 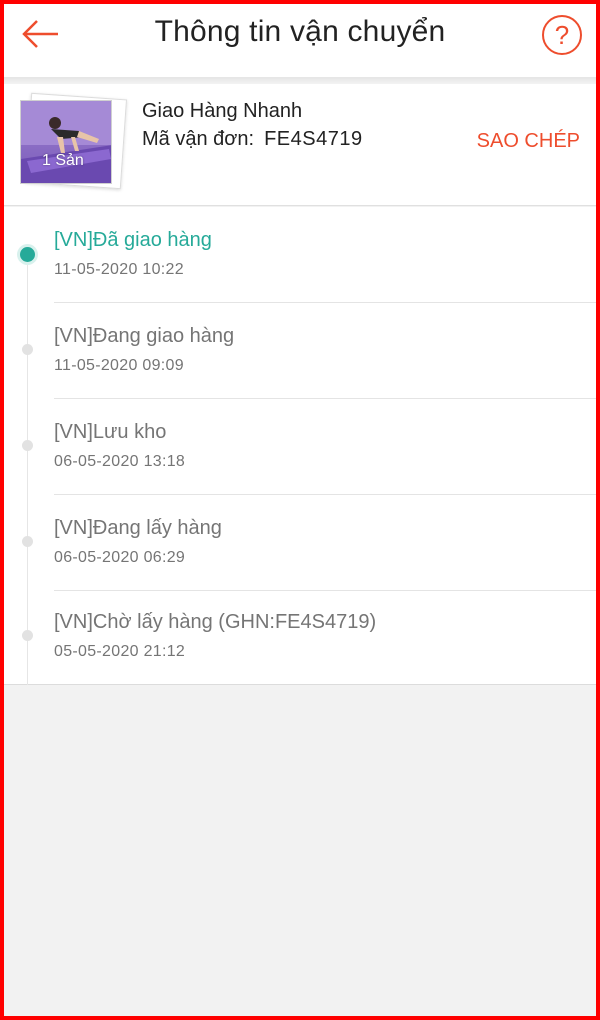 I want to click on copy-button: SAO CHÉP, so click(x=528, y=141).